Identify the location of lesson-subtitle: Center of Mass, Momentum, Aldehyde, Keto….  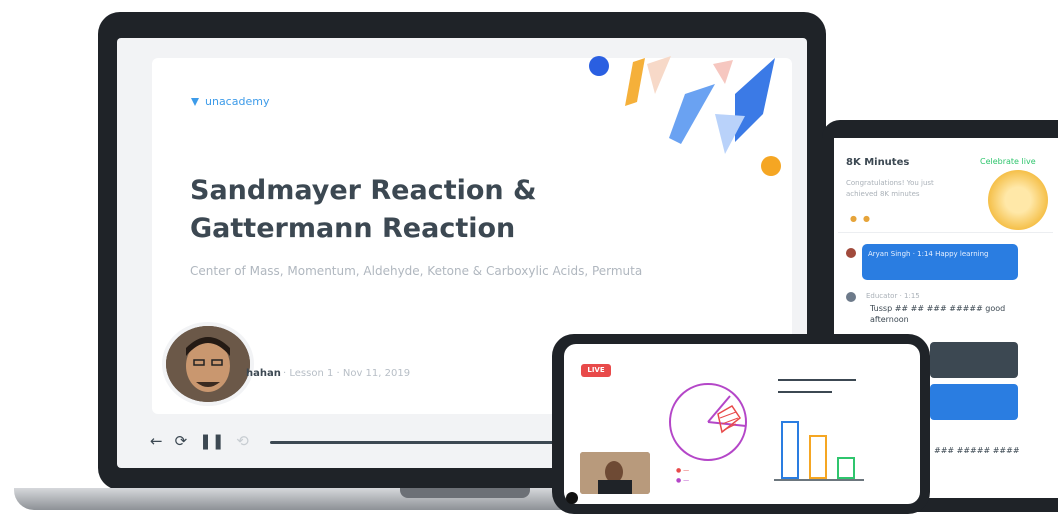
(416, 271).